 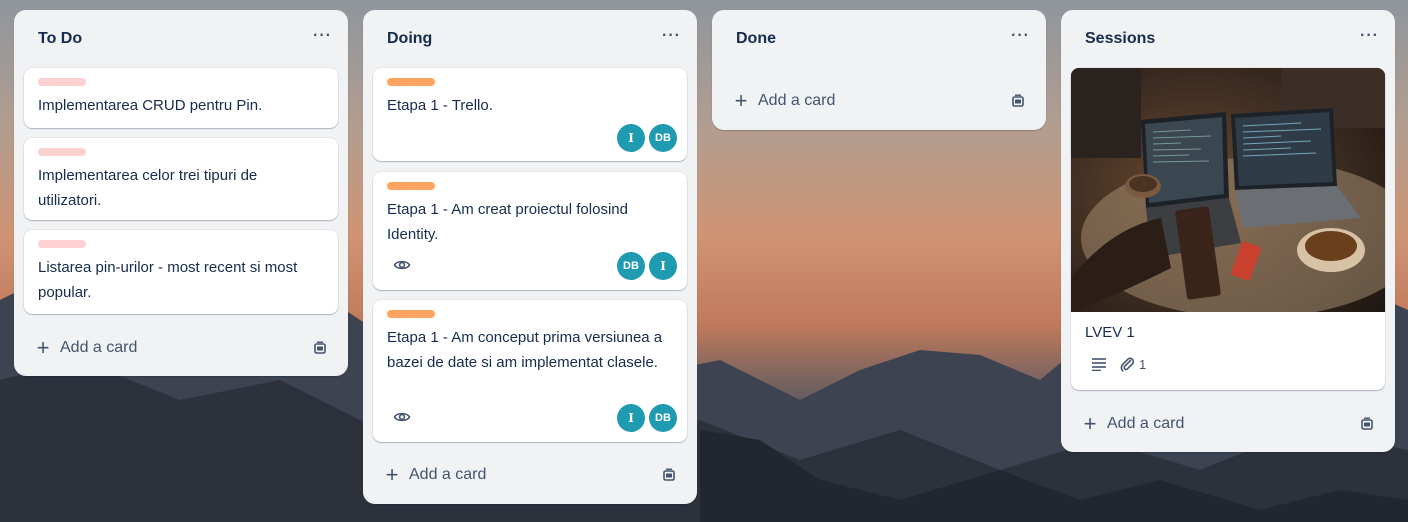 I want to click on card-title: Implementarea CRUD pentru Pin., so click(x=150, y=105).